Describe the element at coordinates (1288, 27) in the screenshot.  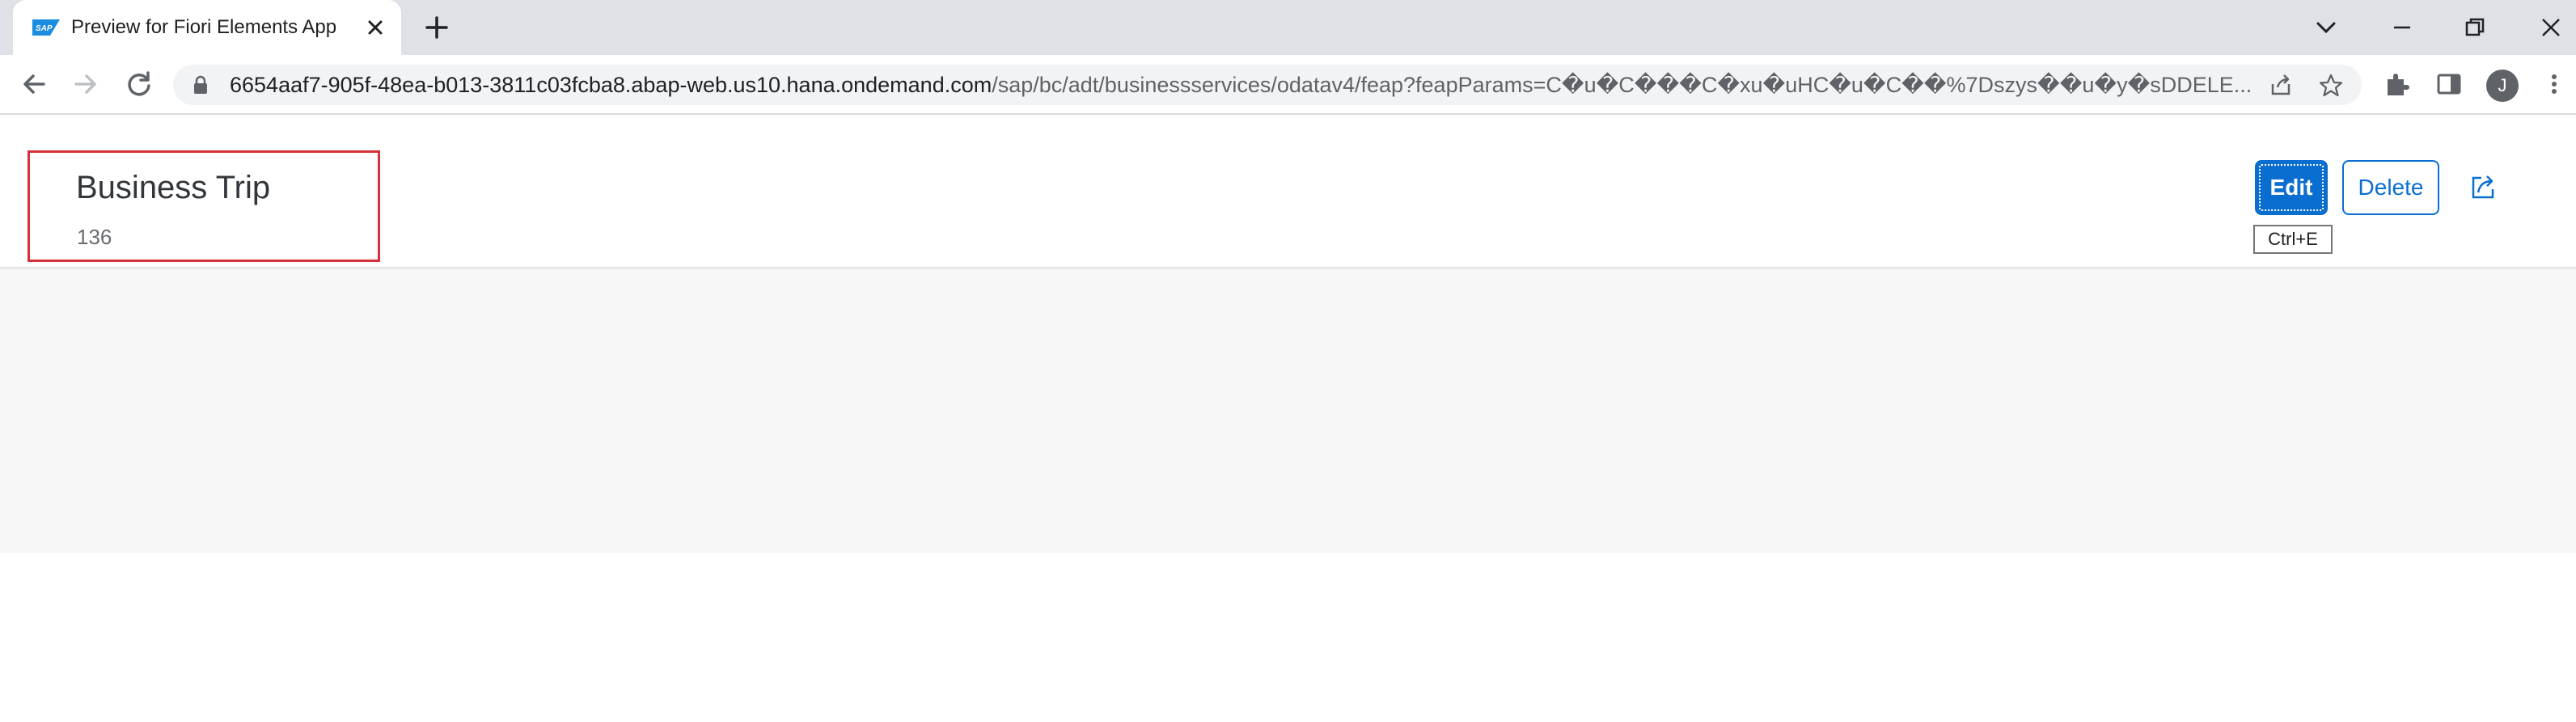
I see `browser-tab-strip: SAP Preview for Fiori Elements App` at that location.